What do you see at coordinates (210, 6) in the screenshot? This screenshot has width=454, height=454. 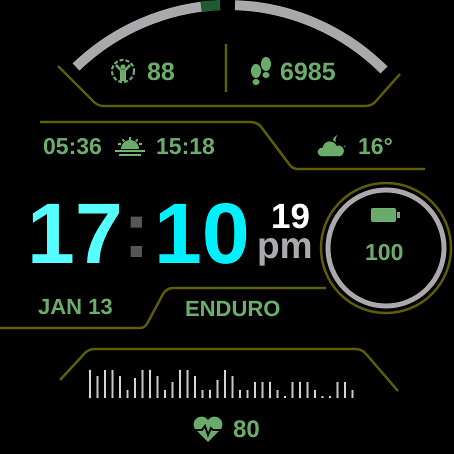 I see `gauge-marker` at bounding box center [210, 6].